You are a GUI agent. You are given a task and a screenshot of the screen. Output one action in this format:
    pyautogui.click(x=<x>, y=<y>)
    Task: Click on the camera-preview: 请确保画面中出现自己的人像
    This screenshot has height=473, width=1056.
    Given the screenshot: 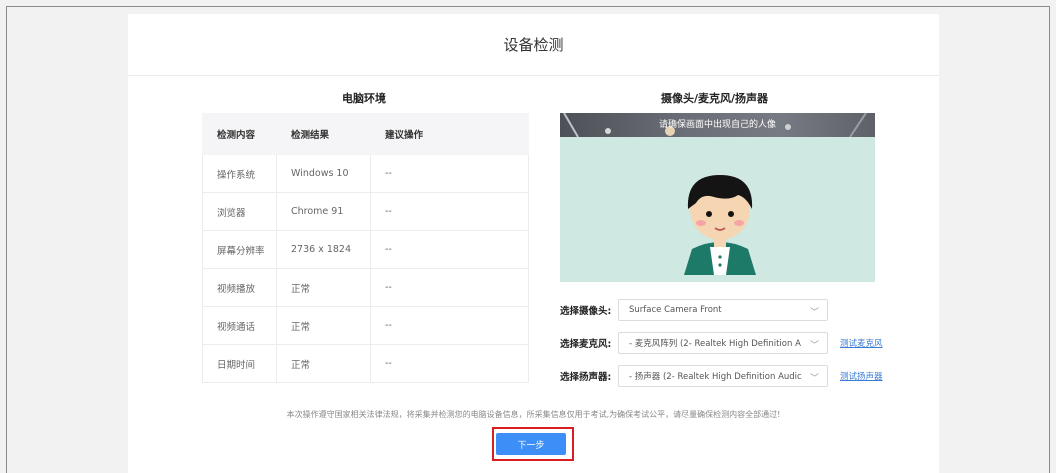 What is the action you would take?
    pyautogui.click(x=717, y=197)
    